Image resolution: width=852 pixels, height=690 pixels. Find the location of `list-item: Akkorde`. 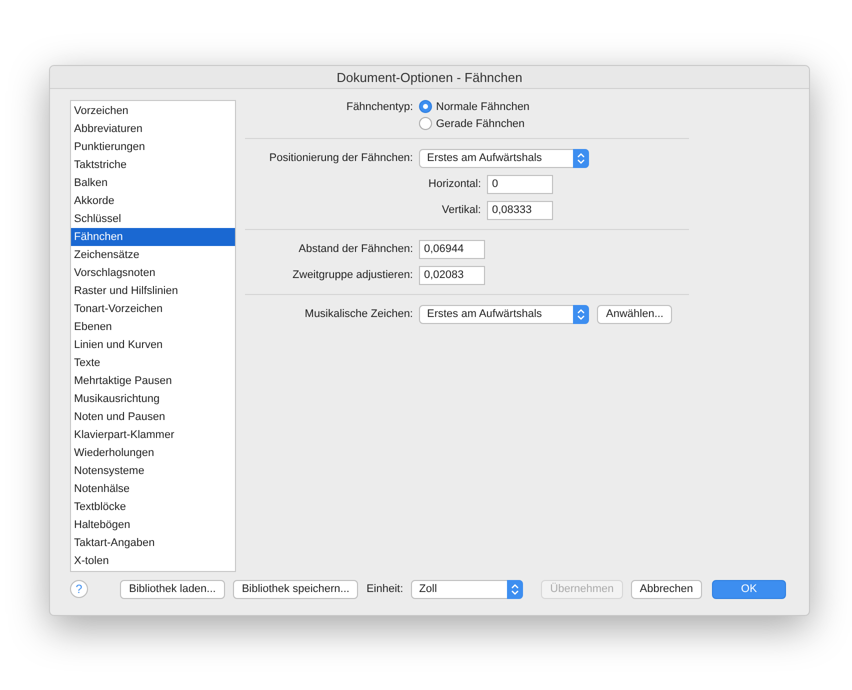

list-item: Akkorde is located at coordinates (153, 201).